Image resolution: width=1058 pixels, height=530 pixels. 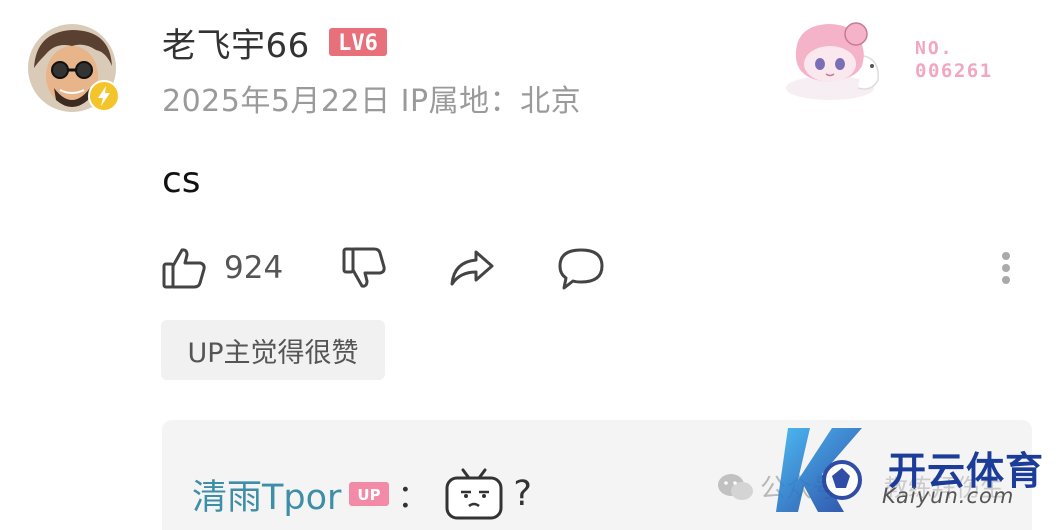 I want to click on thumbs-down-icon, so click(x=364, y=267).